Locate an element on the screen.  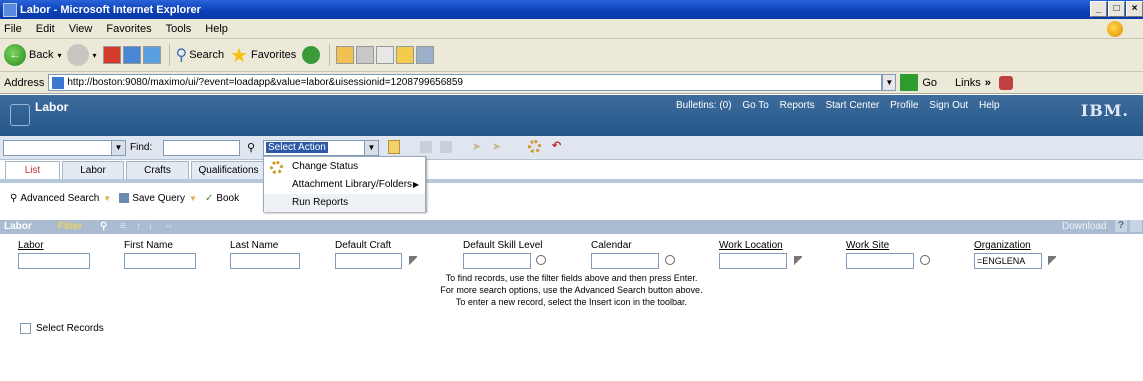
reports-link: Reports is located at coordinates (797, 105).